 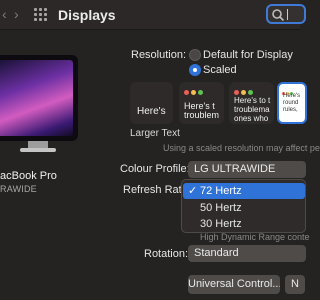 What do you see at coordinates (159, 55) in the screenshot?
I see `resolution-label: Resolution:` at bounding box center [159, 55].